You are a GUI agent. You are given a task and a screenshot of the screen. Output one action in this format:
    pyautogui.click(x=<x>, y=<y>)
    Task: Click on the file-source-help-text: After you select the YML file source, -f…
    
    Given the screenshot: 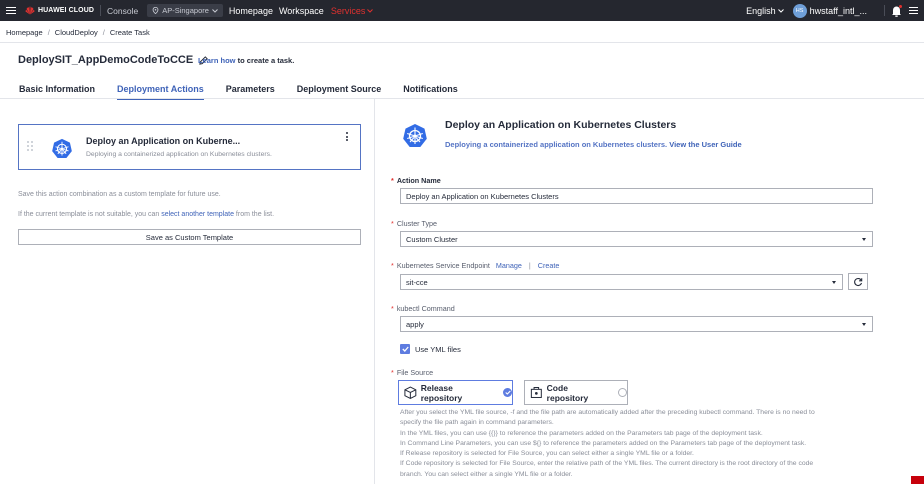 What is the action you would take?
    pyautogui.click(x=635, y=444)
    